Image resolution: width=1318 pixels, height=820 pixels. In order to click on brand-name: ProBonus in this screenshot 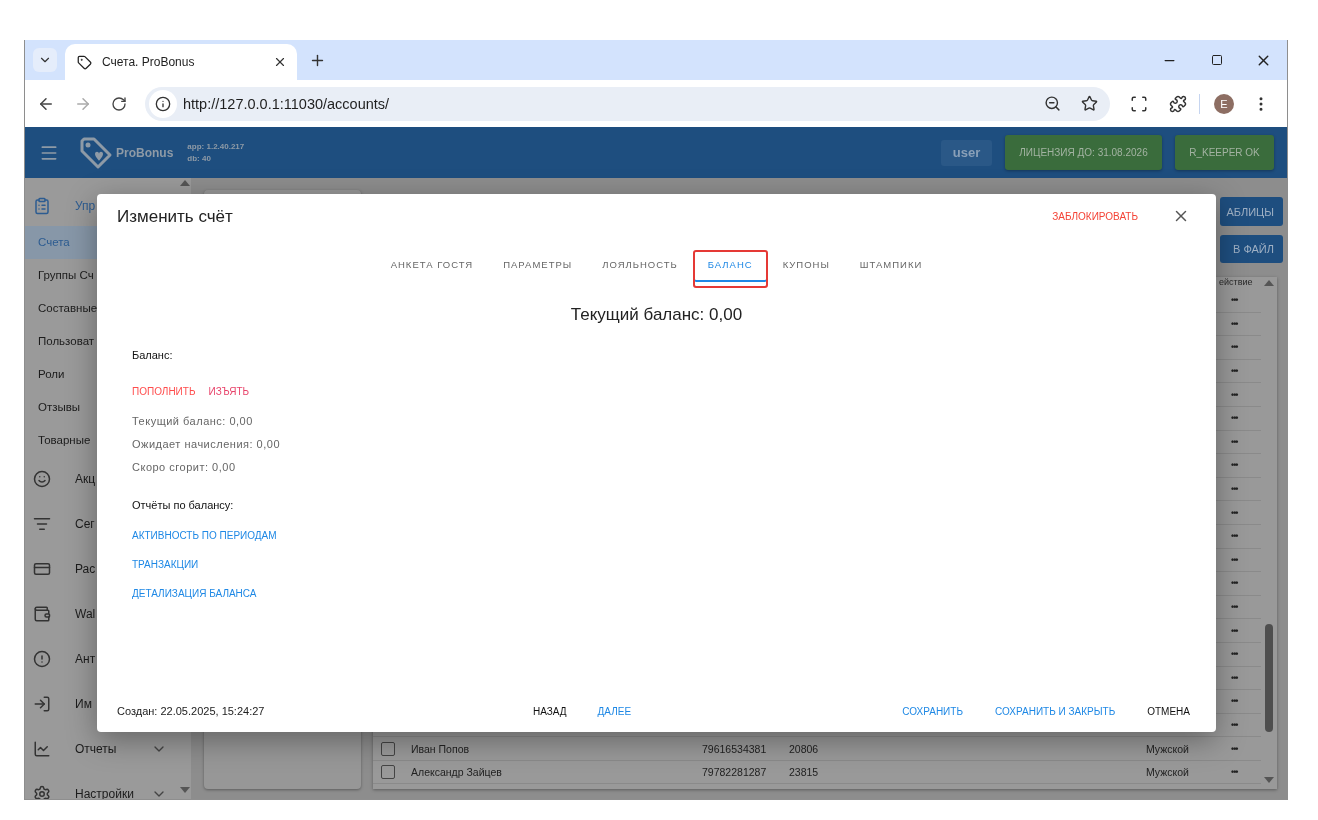, I will do `click(145, 152)`.